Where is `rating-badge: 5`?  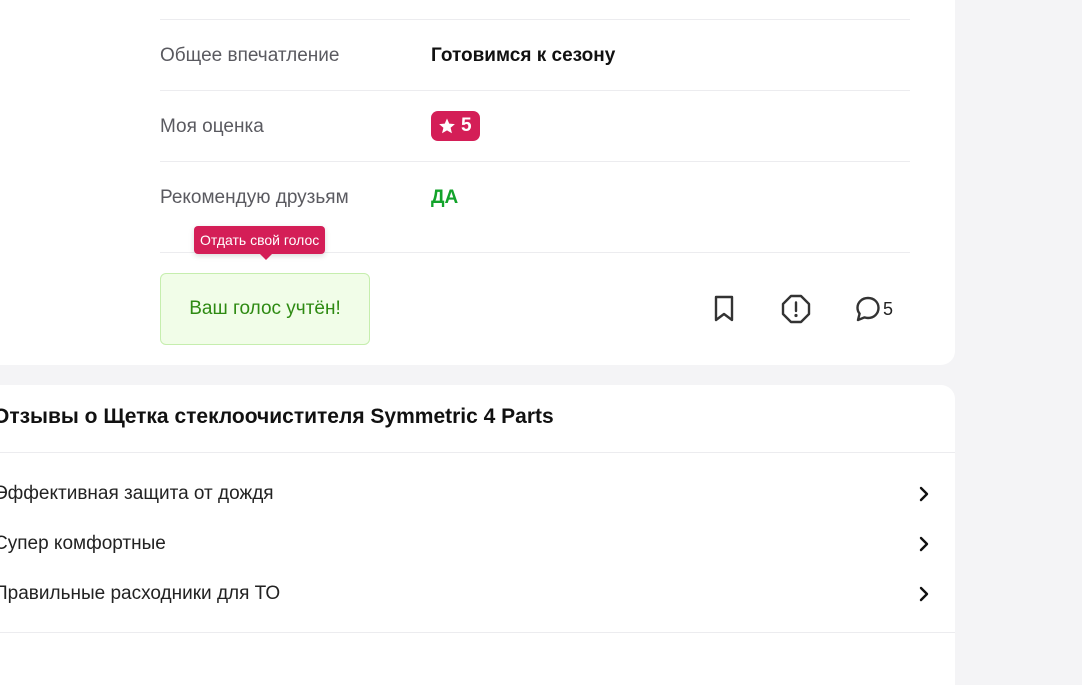
rating-badge: 5 is located at coordinates (455, 126).